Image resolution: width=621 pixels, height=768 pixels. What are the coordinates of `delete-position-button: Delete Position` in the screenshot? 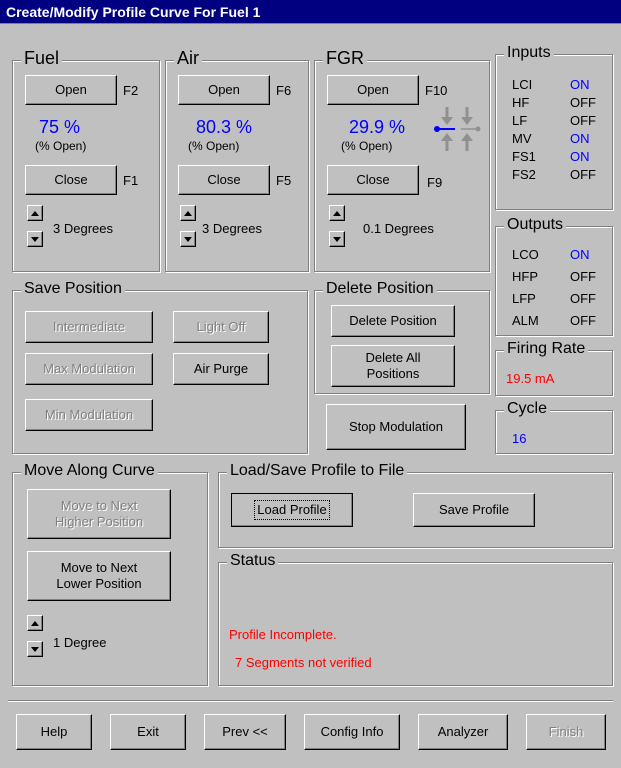 It's located at (393, 321).